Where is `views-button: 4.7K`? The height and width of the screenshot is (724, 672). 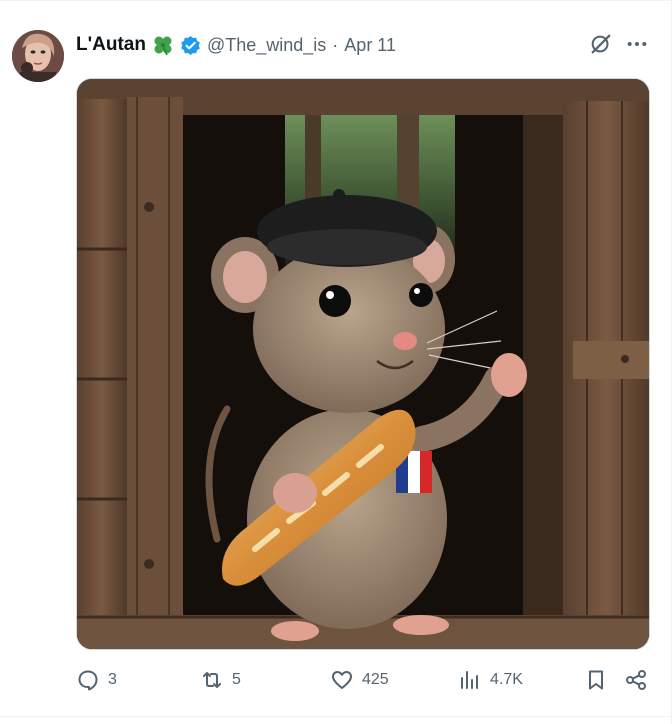 views-button: 4.7K is located at coordinates (490, 680).